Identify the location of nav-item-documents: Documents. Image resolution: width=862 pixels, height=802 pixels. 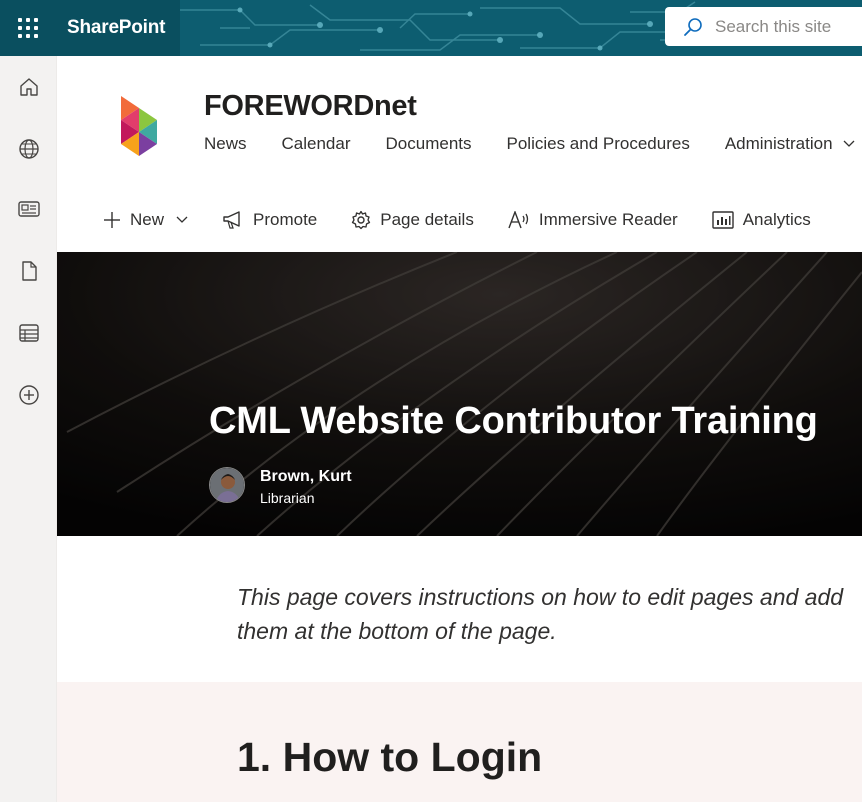
(429, 144).